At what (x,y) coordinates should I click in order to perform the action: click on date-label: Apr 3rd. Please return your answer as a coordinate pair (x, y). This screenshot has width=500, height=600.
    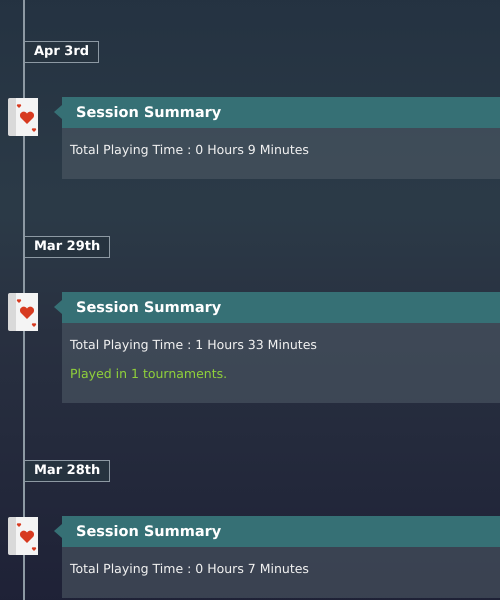
    Looking at the image, I should click on (62, 52).